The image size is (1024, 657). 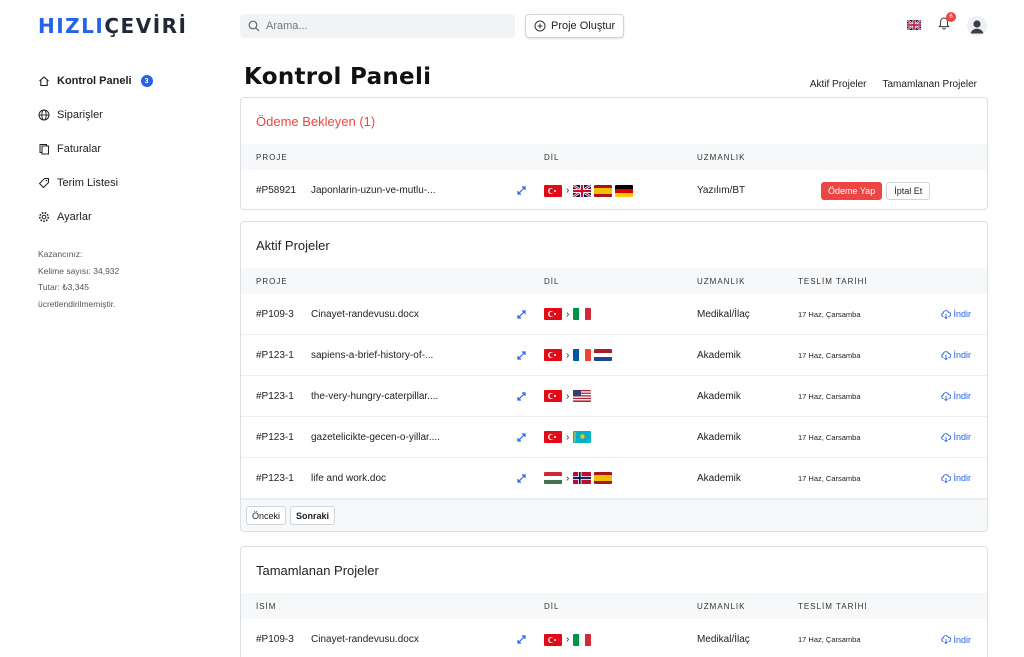 What do you see at coordinates (582, 396) in the screenshot?
I see `usa-flag-icon` at bounding box center [582, 396].